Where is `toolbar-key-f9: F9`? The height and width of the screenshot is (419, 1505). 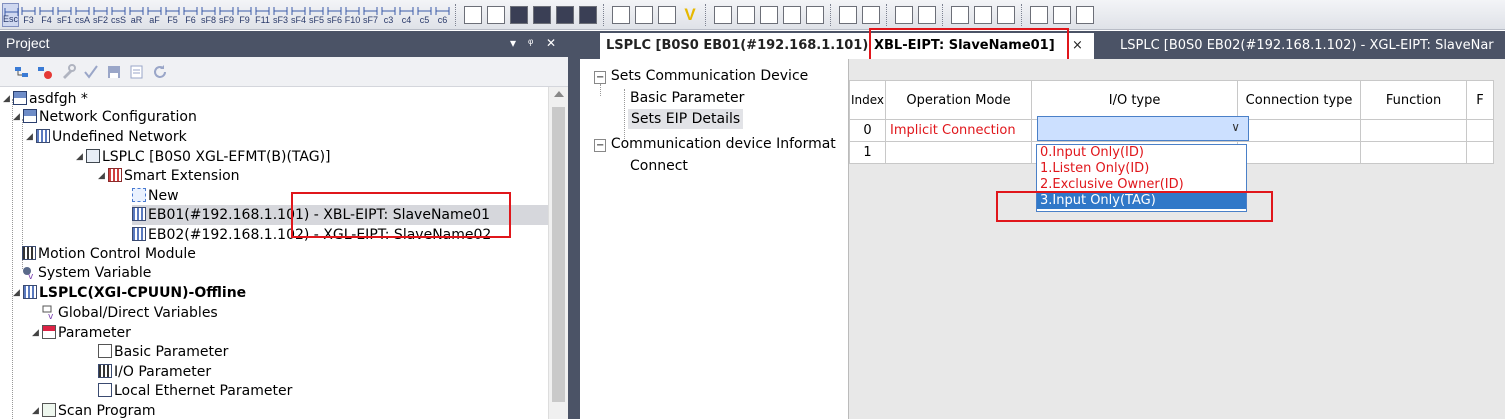 toolbar-key-f9: F9 is located at coordinates (244, 15).